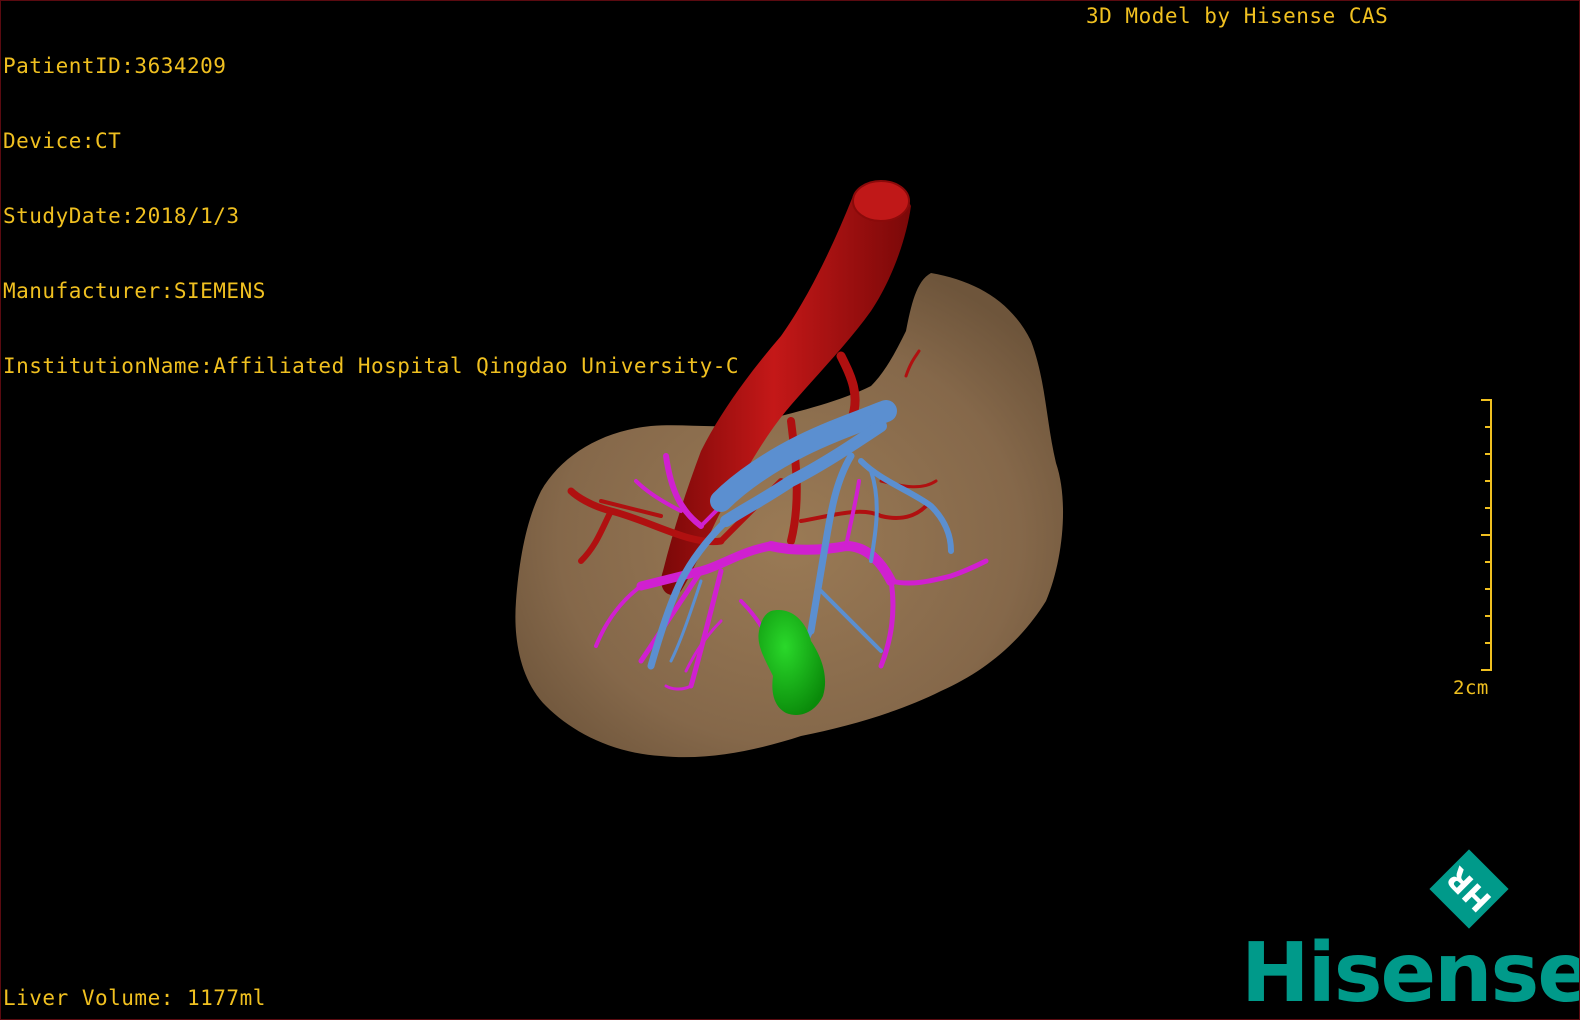  I want to click on logo-mark-text: HR, so click(1469, 888).